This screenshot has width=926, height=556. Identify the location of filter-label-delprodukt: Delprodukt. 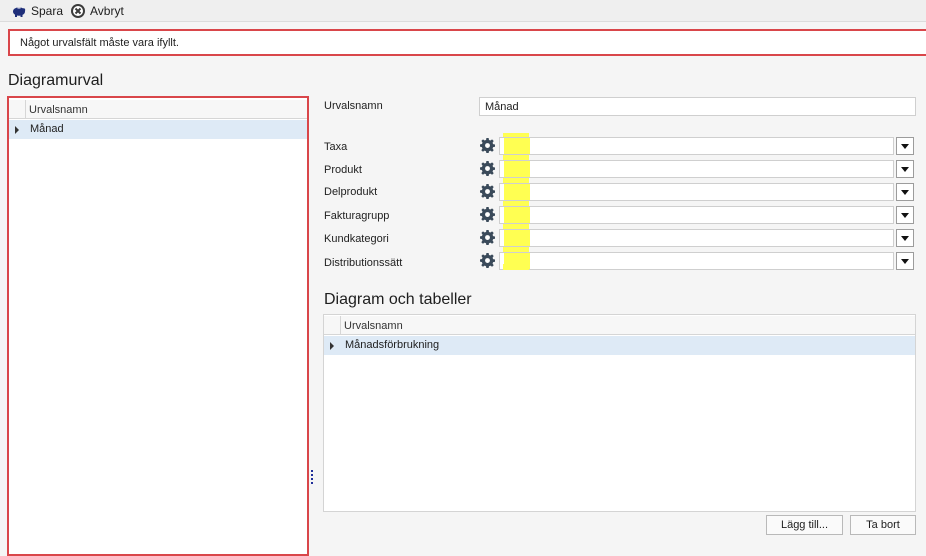
(351, 192).